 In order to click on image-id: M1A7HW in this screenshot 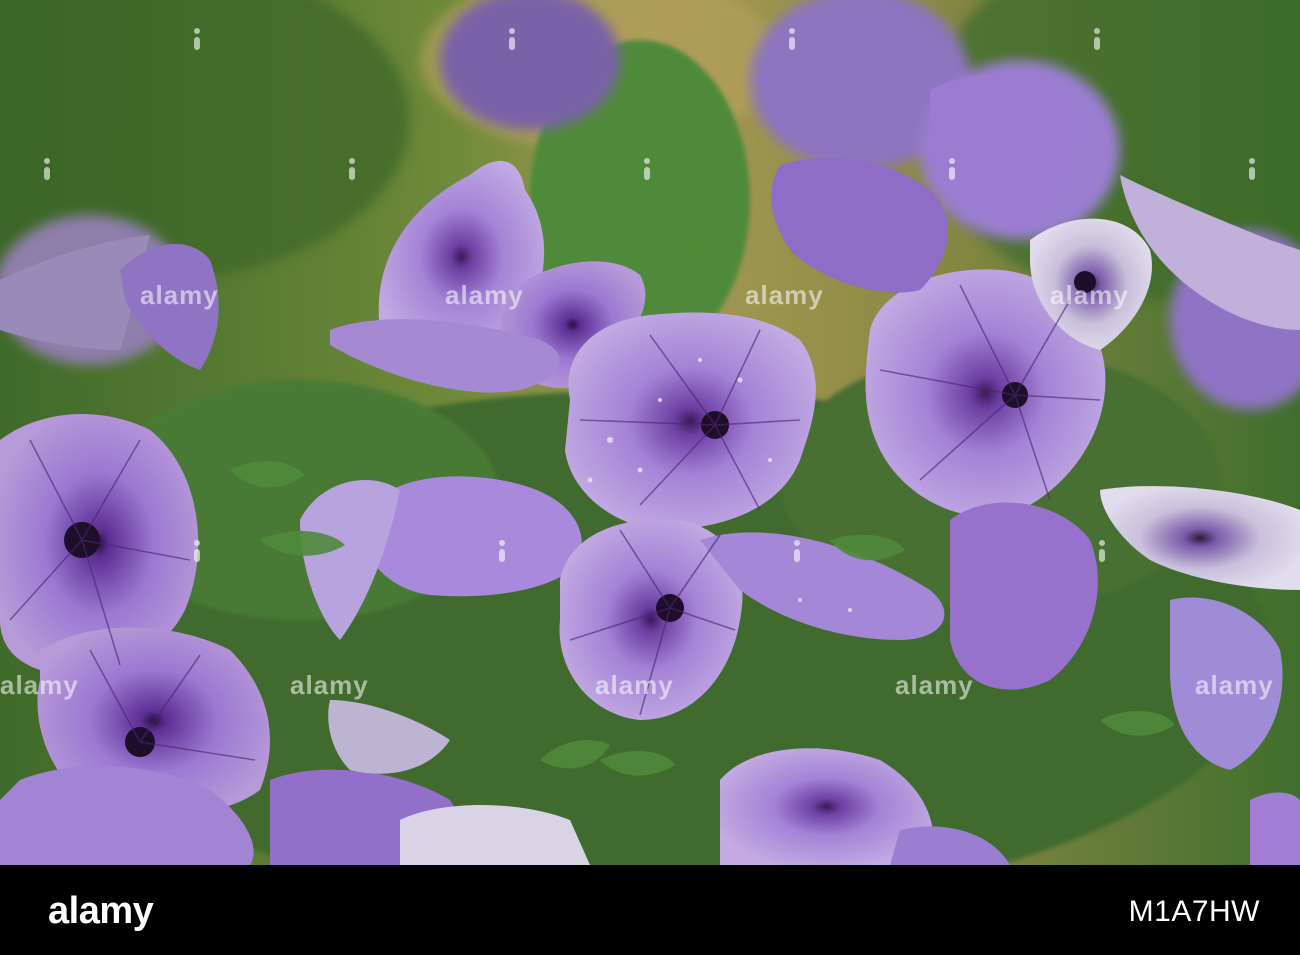, I will do `click(1194, 911)`.